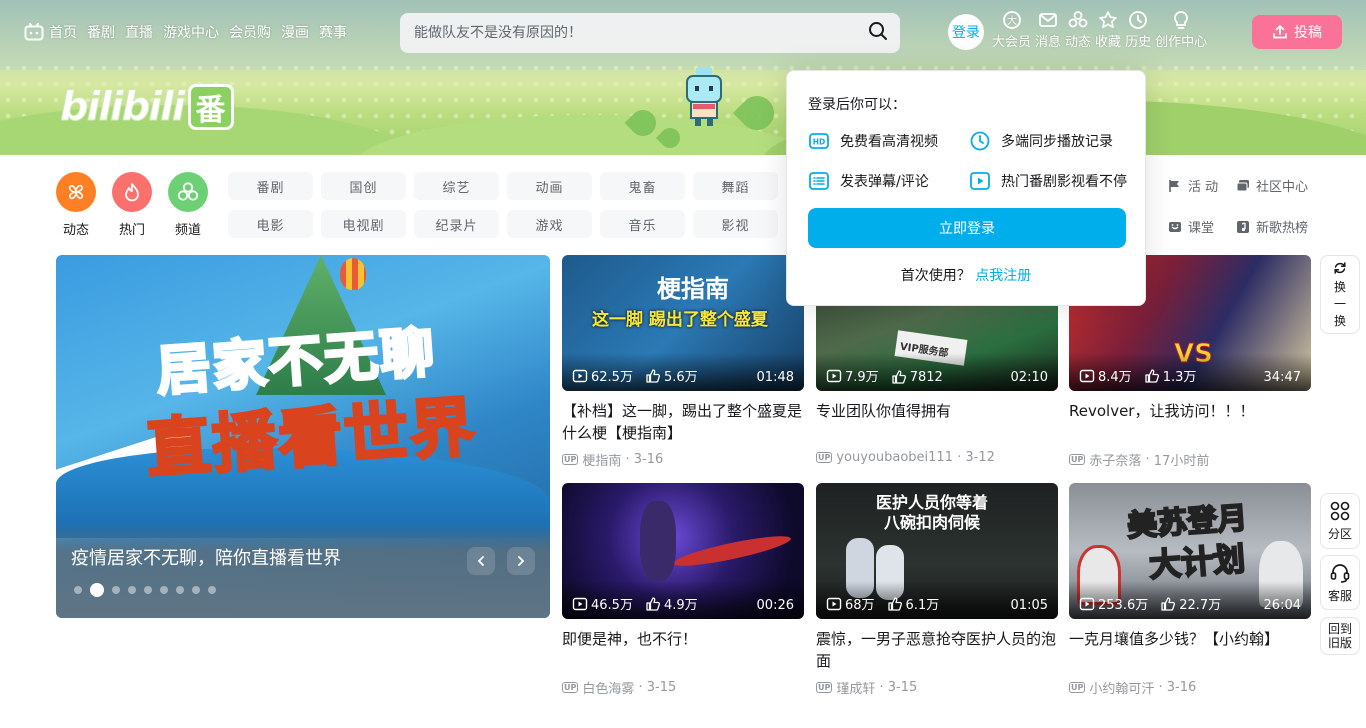 This screenshot has height=728, width=1366. What do you see at coordinates (191, 32) in the screenshot?
I see `nav-game-center: 游戏中心` at bounding box center [191, 32].